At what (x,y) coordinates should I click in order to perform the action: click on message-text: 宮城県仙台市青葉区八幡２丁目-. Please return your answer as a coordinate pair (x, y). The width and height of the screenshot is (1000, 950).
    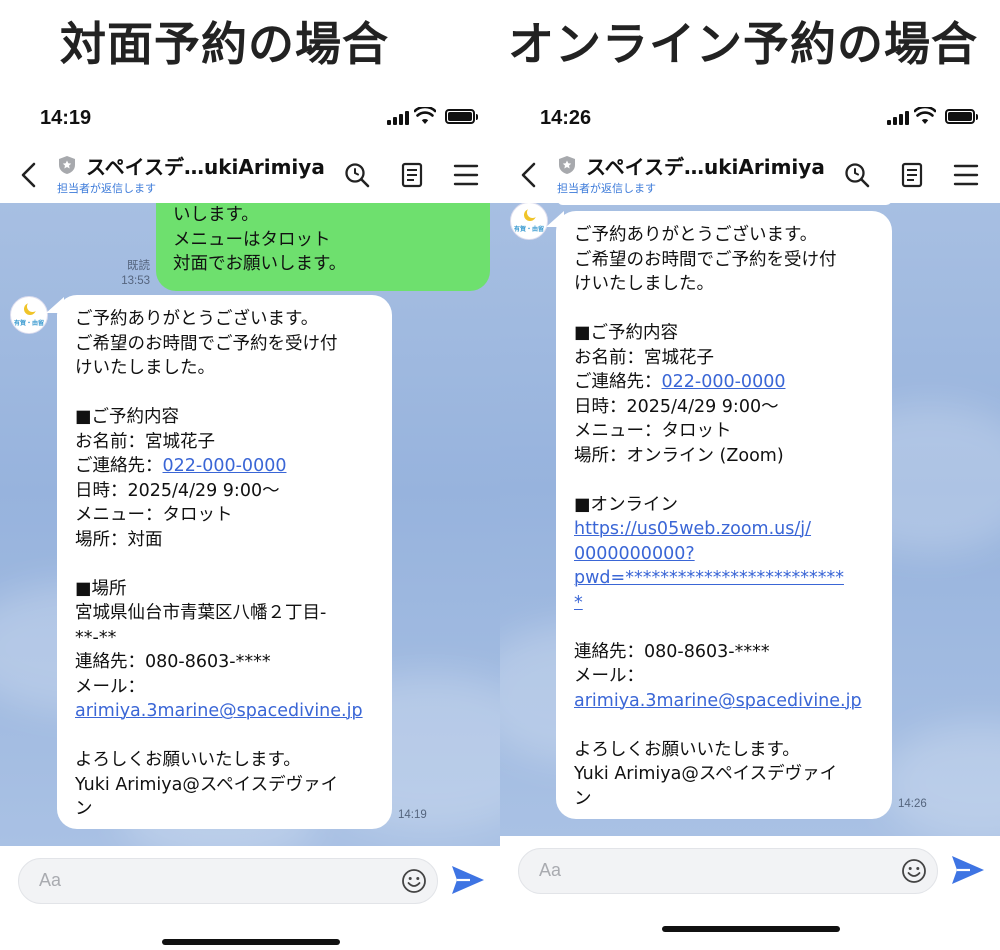
    Looking at the image, I should click on (201, 613).